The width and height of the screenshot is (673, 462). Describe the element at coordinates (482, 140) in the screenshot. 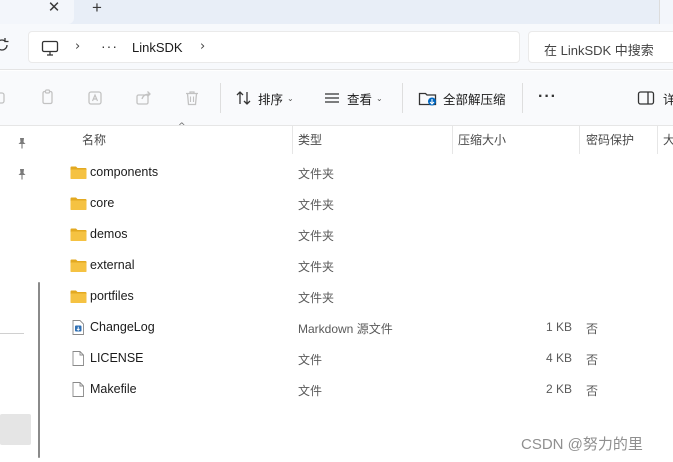

I see `column-header-compressed-size: 压缩大小` at that location.